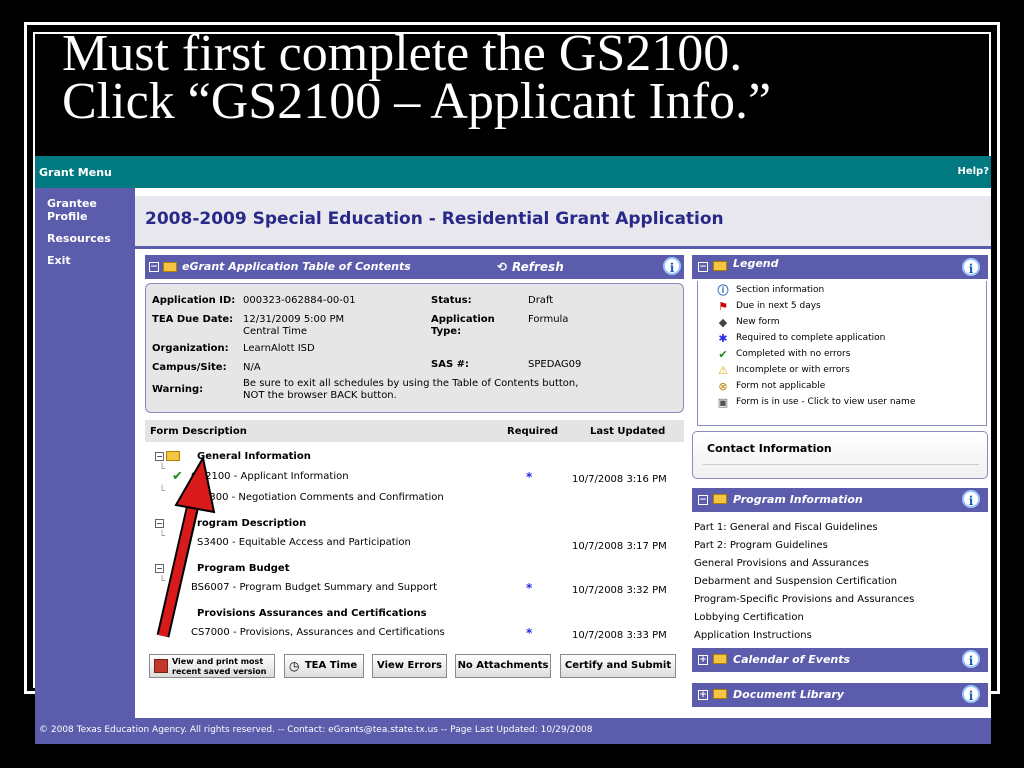  Describe the element at coordinates (502, 267) in the screenshot. I see `refresh-icon: ⟲` at that location.